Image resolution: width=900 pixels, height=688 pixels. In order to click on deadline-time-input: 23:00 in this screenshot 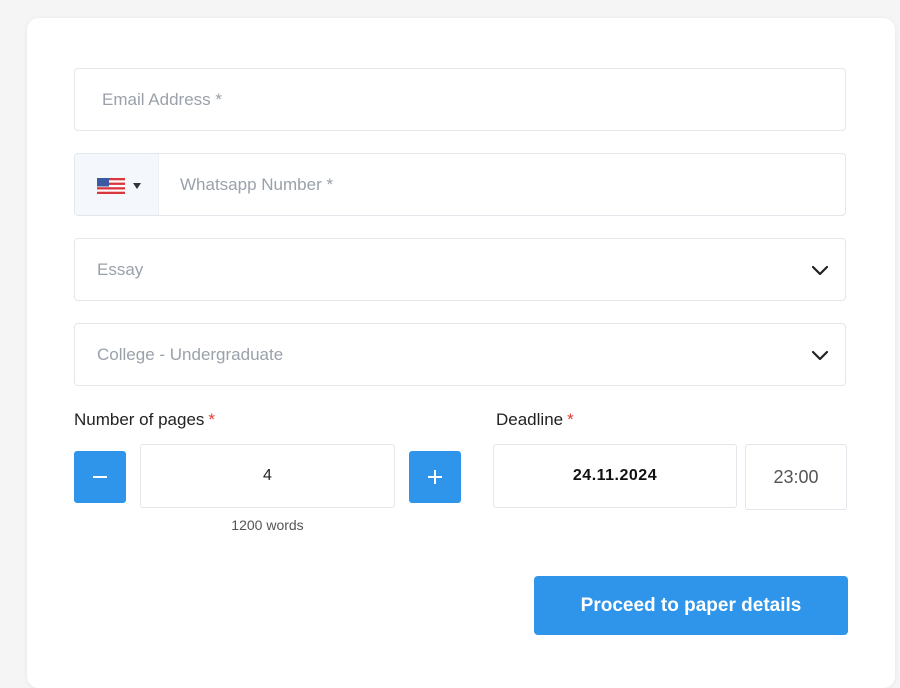, I will do `click(796, 477)`.